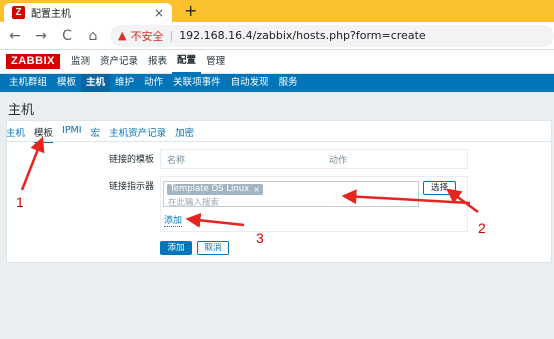  What do you see at coordinates (122, 35) in the screenshot?
I see `warning-icon: ▲` at bounding box center [122, 35].